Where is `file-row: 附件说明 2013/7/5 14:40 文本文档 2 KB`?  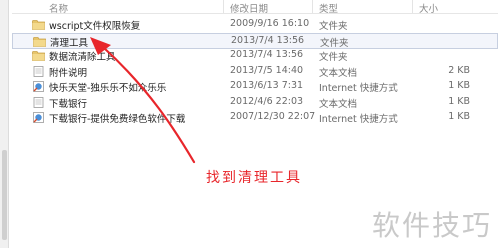 file-row: 附件说明 2013/7/5 14:40 文本文档 2 KB is located at coordinates (255, 72).